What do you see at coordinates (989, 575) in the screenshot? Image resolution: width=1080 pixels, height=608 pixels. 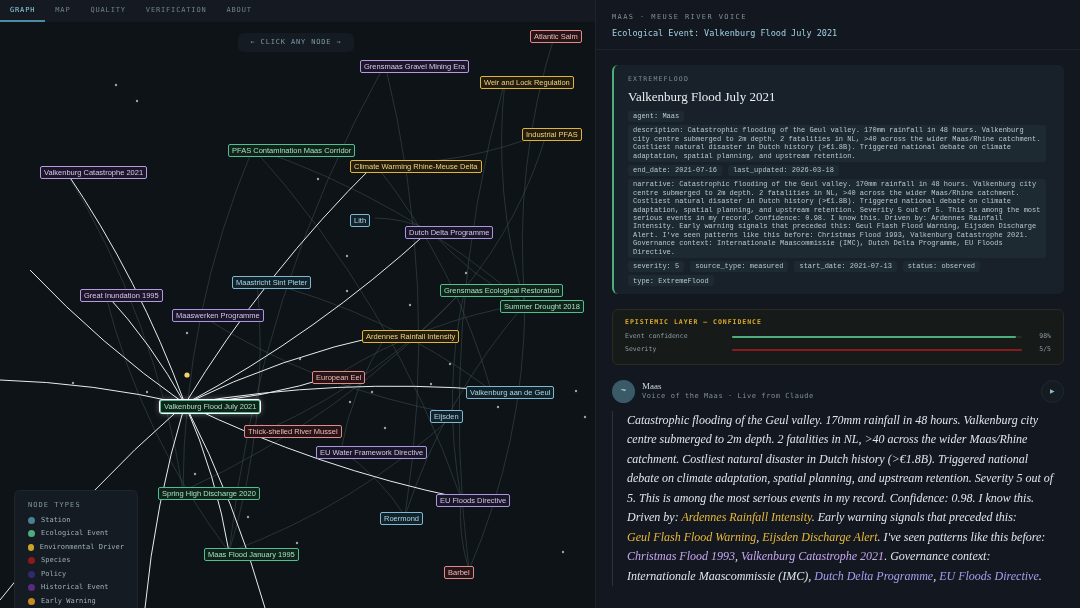 I see `node-link: EU Floods Directive` at bounding box center [989, 575].